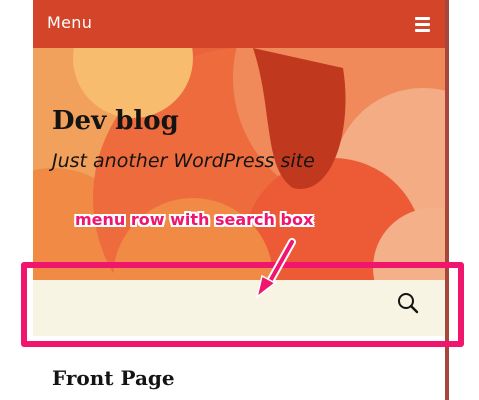 The width and height of the screenshot is (479, 400). I want to click on entry-title: Front Page, so click(113, 378).